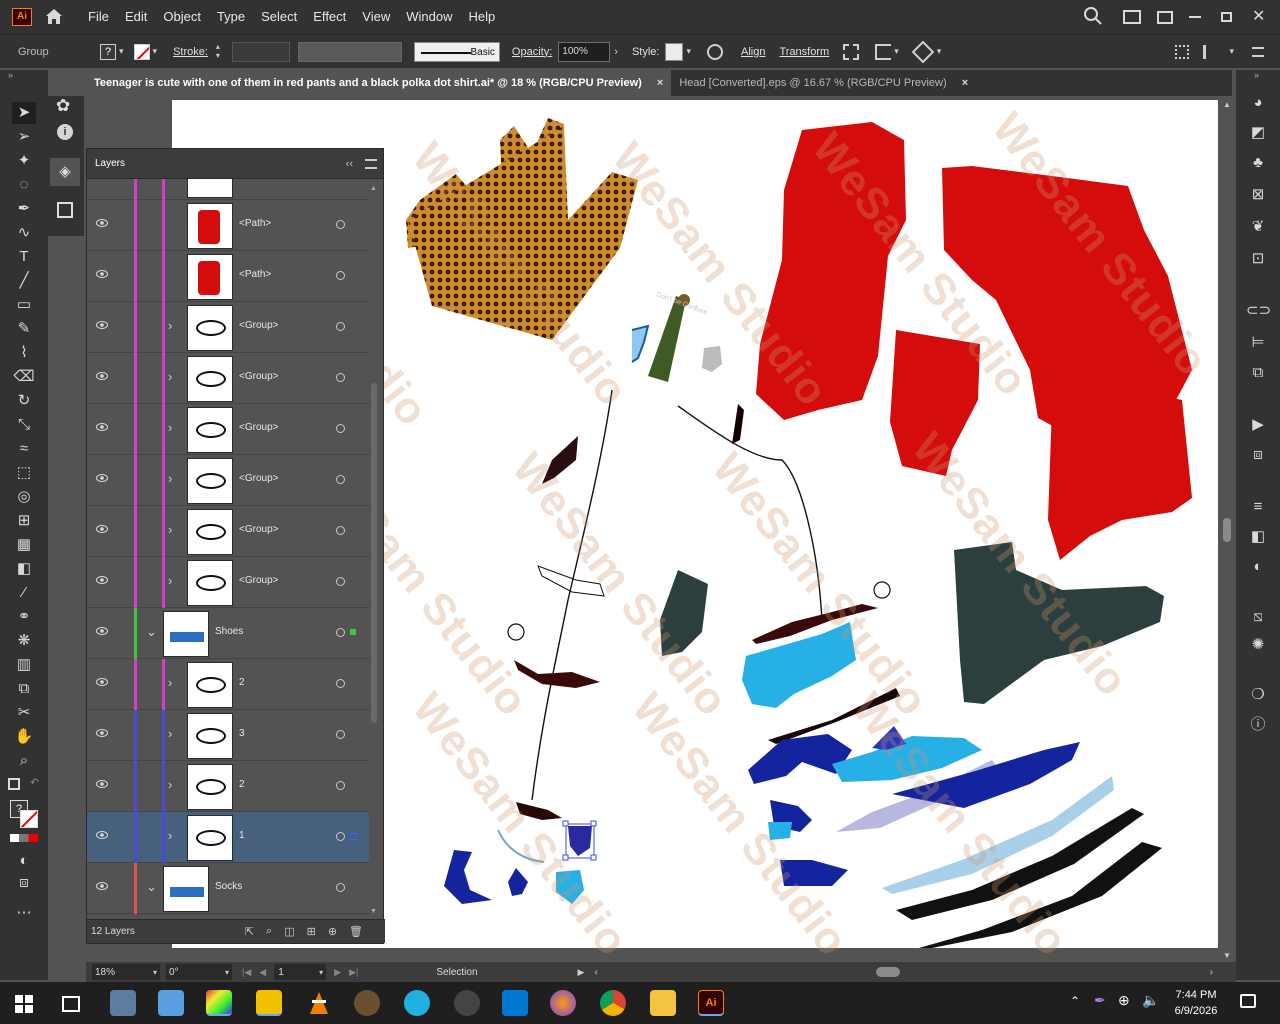  I want to click on task-view-icon, so click(71, 1004).